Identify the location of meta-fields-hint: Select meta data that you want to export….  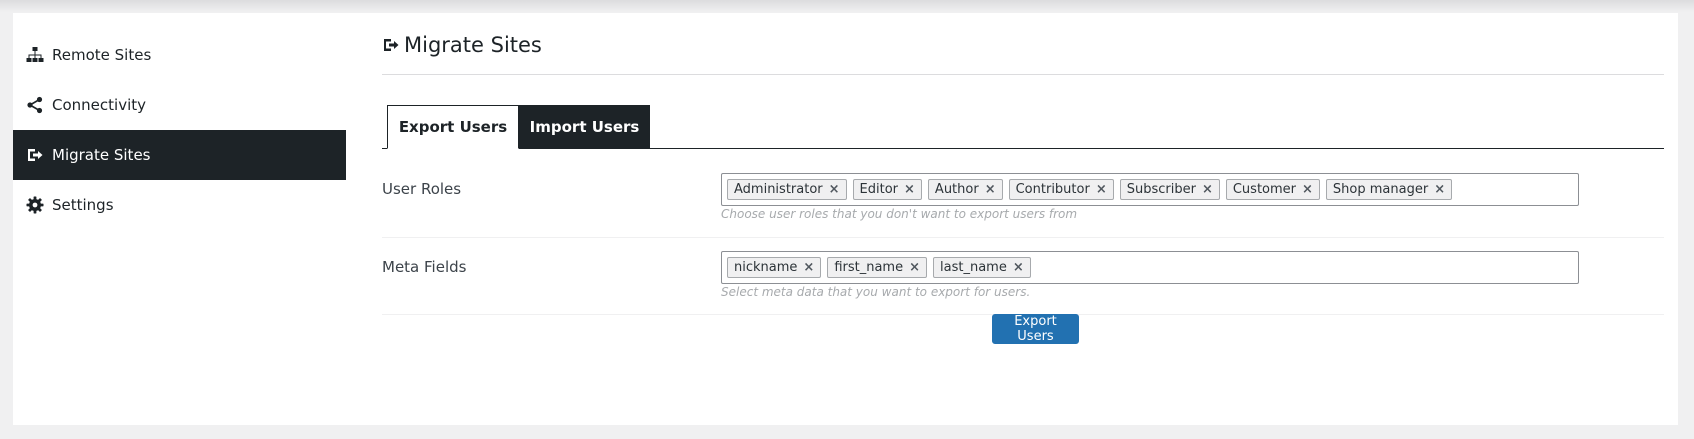
(876, 292).